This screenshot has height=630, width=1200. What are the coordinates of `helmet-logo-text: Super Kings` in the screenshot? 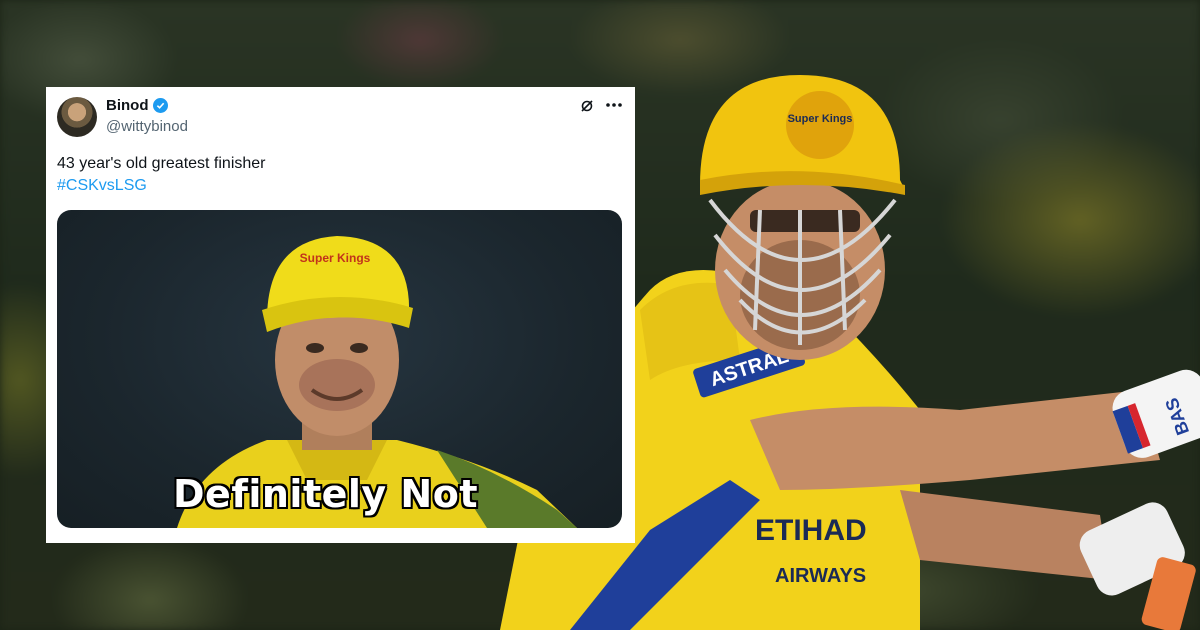 It's located at (820, 119).